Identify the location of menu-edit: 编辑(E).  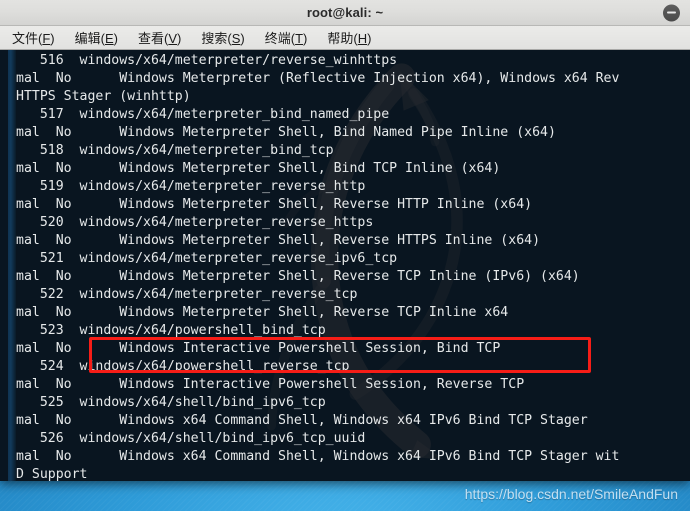
(96, 37).